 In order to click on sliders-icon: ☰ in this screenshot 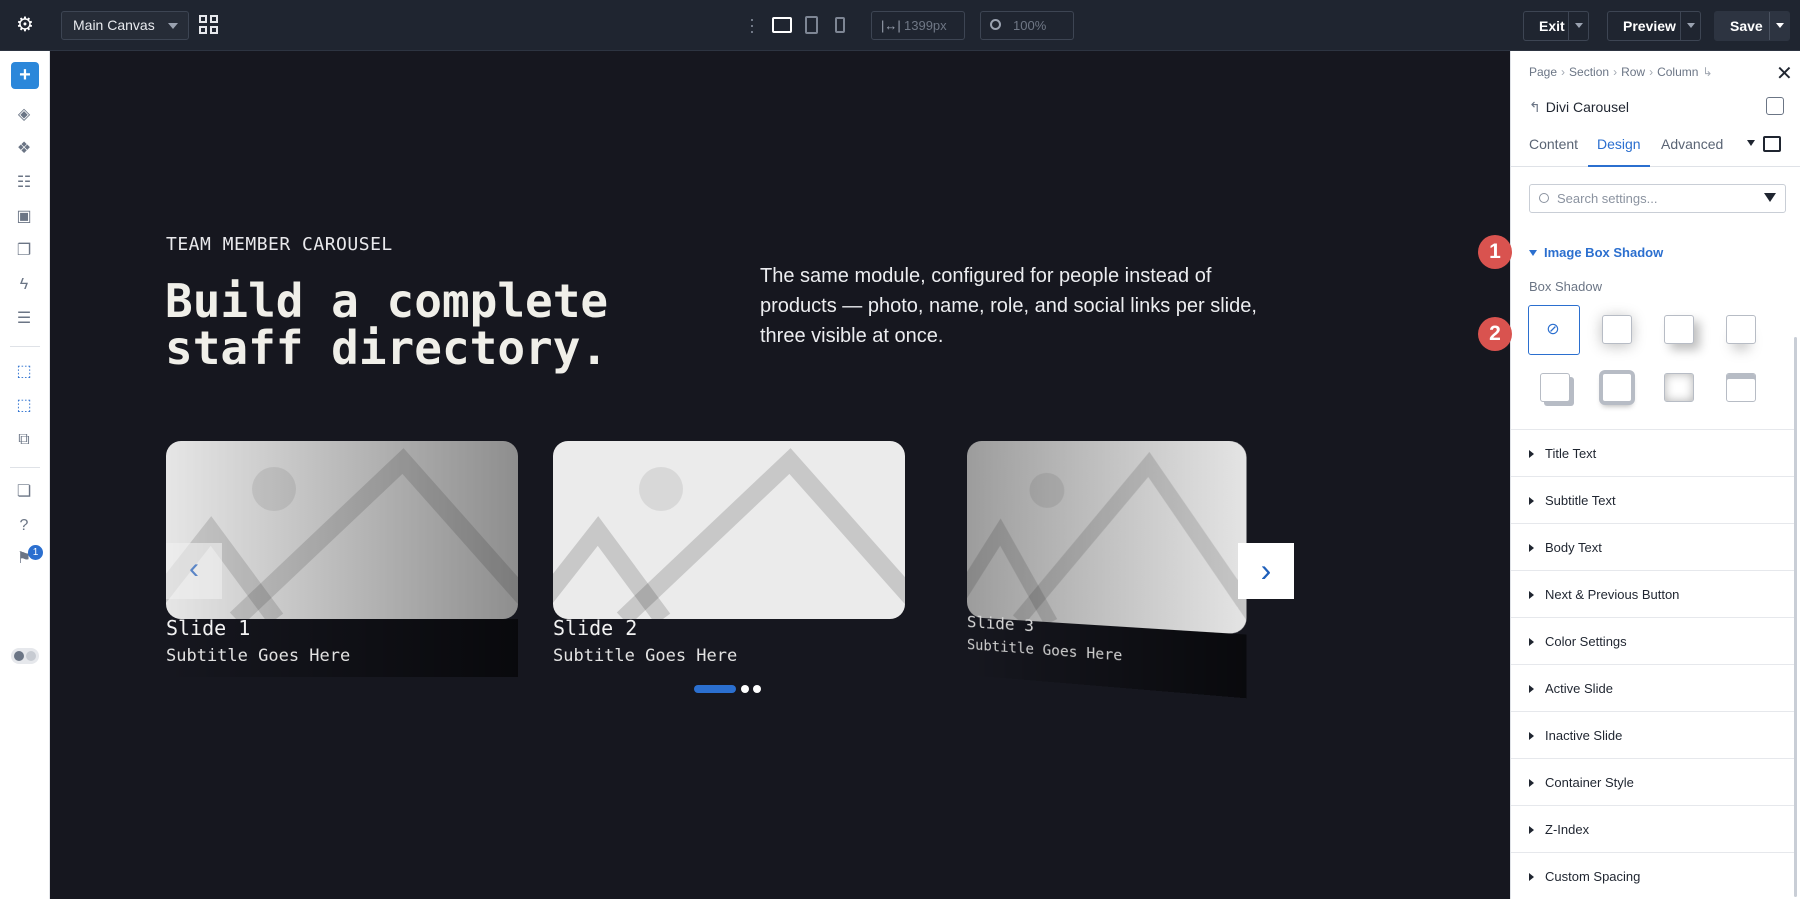, I will do `click(24, 319)`.